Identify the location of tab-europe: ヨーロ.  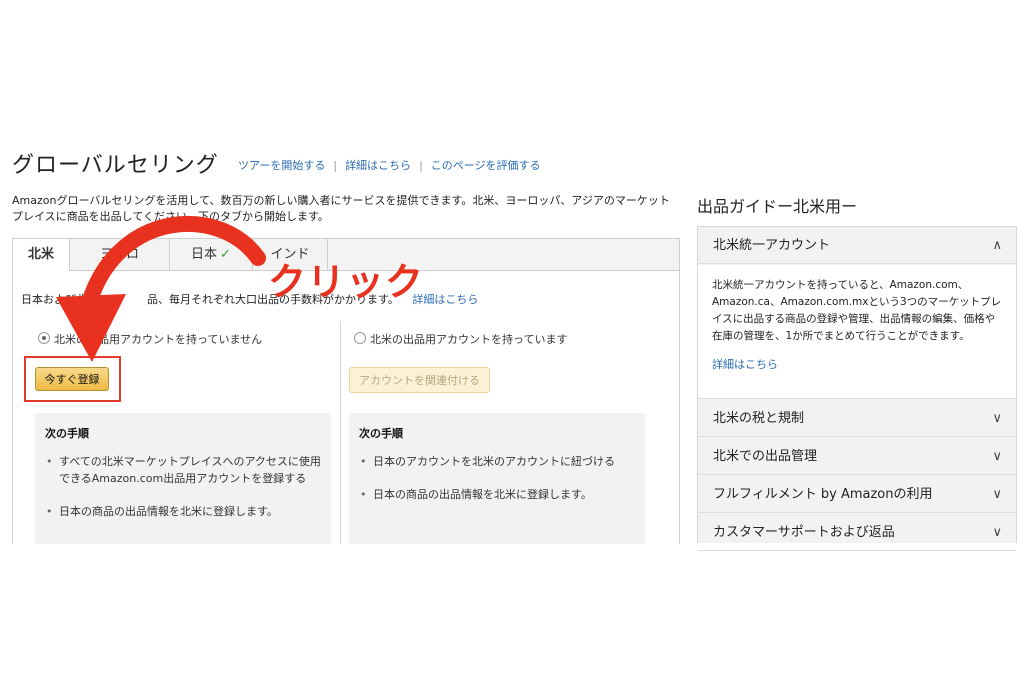
(120, 254).